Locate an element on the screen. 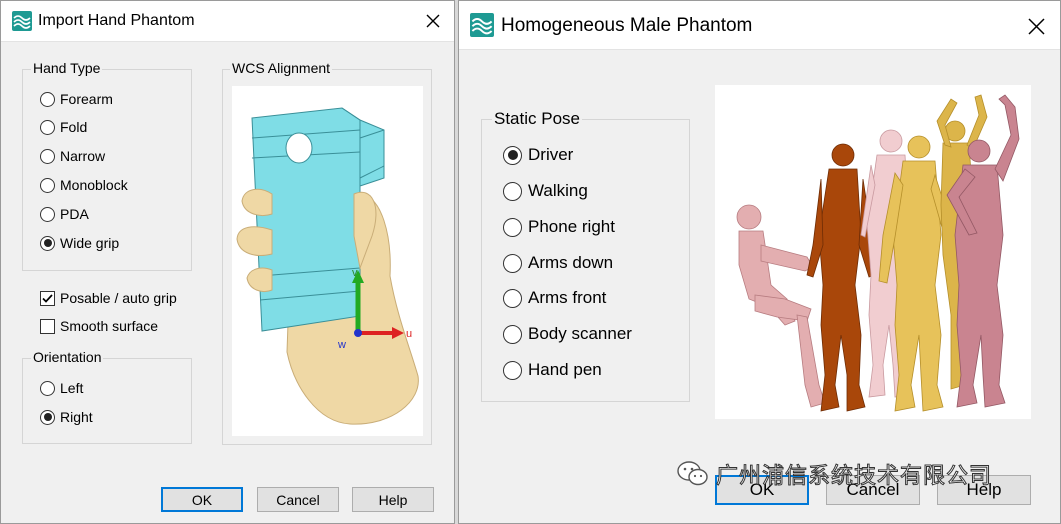 Image resolution: width=1061 pixels, height=524 pixels. title-bar: Import Hand Phantom is located at coordinates (227, 21).